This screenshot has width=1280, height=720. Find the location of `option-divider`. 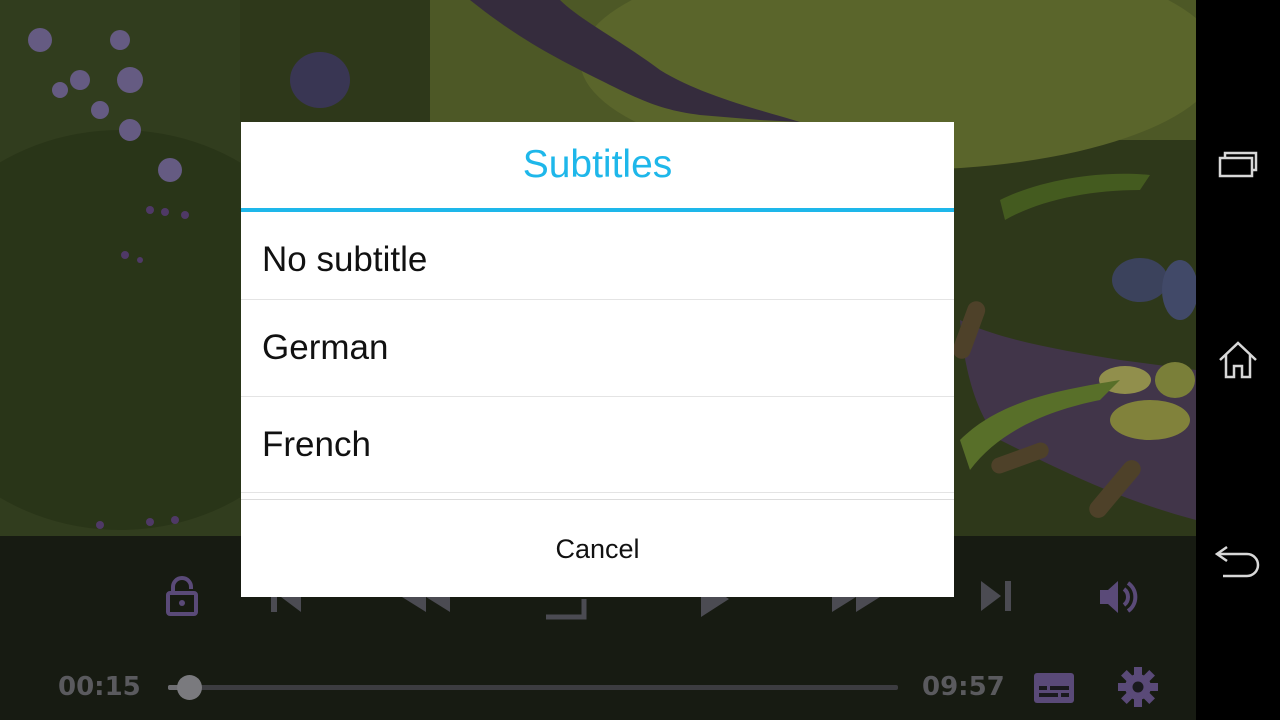

option-divider is located at coordinates (597, 492).